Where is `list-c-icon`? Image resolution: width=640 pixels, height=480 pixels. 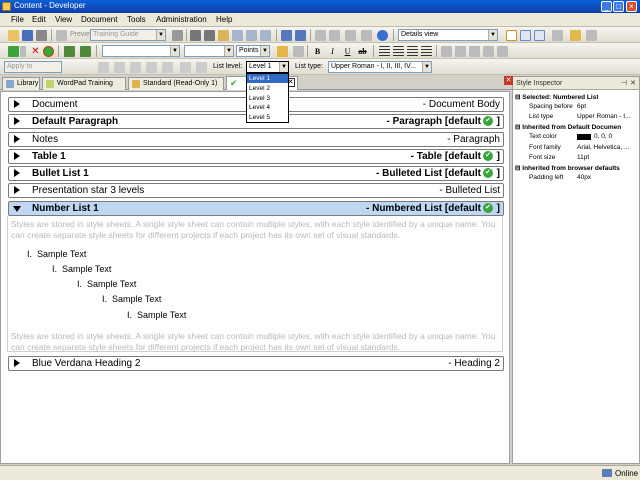
list-c-icon is located at coordinates (135, 67).